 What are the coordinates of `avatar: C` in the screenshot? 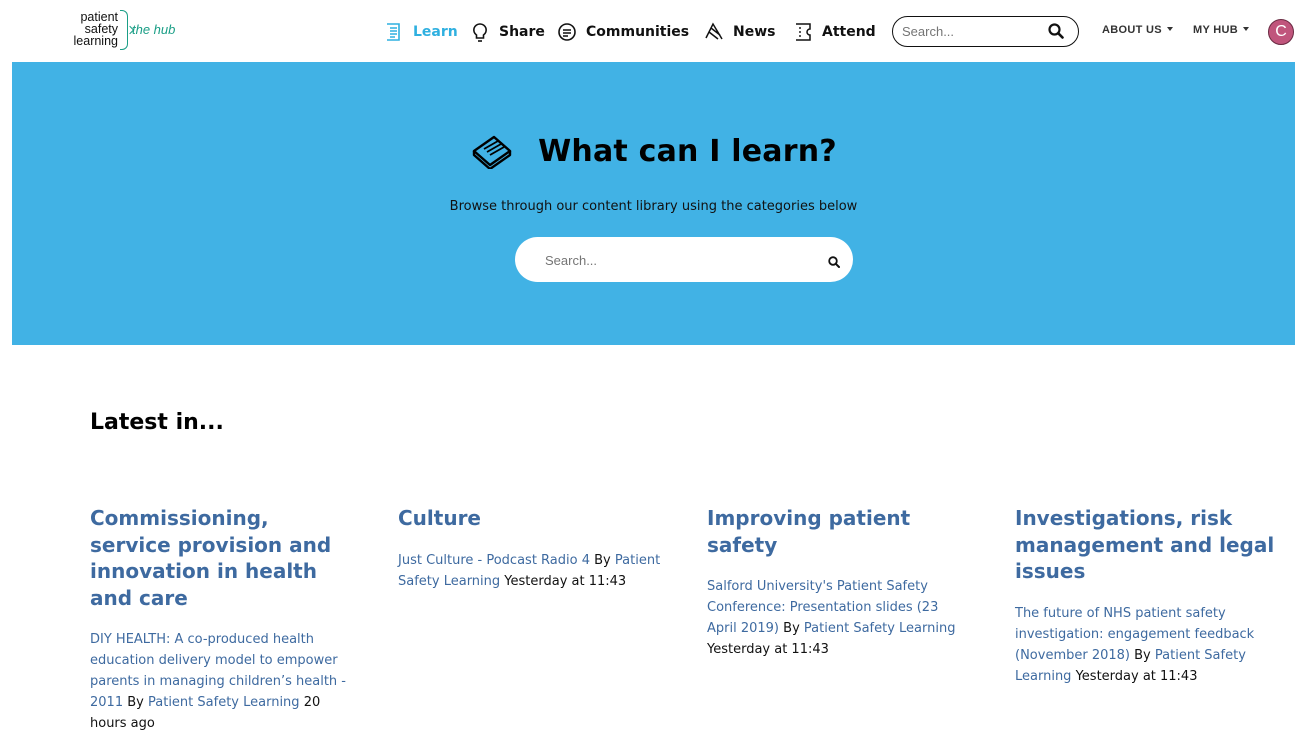 It's located at (1281, 32).